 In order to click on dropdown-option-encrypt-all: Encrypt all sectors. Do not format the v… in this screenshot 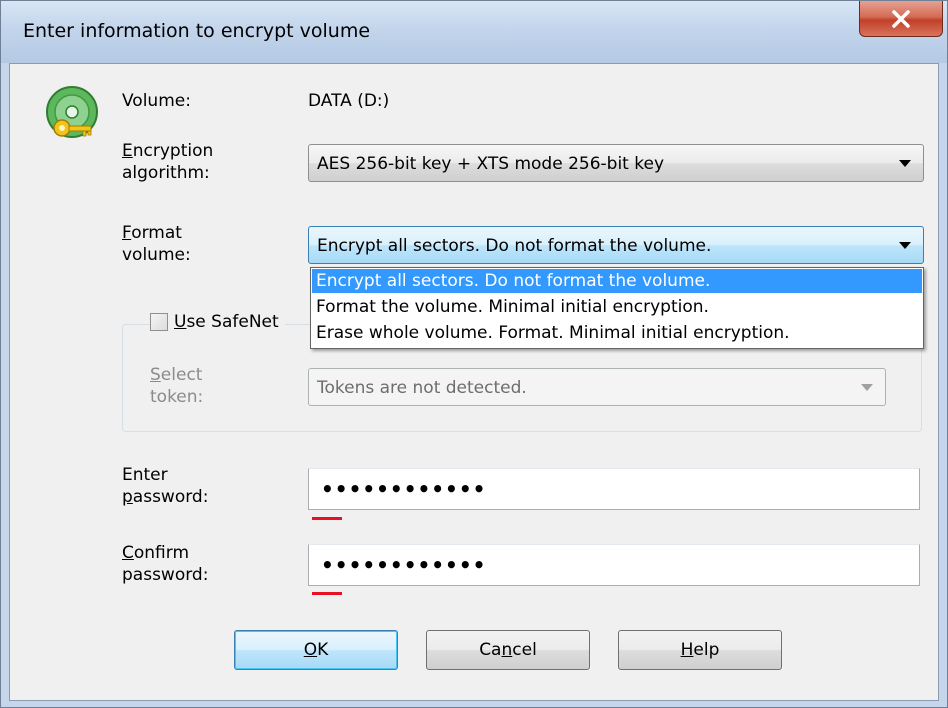, I will do `click(617, 281)`.